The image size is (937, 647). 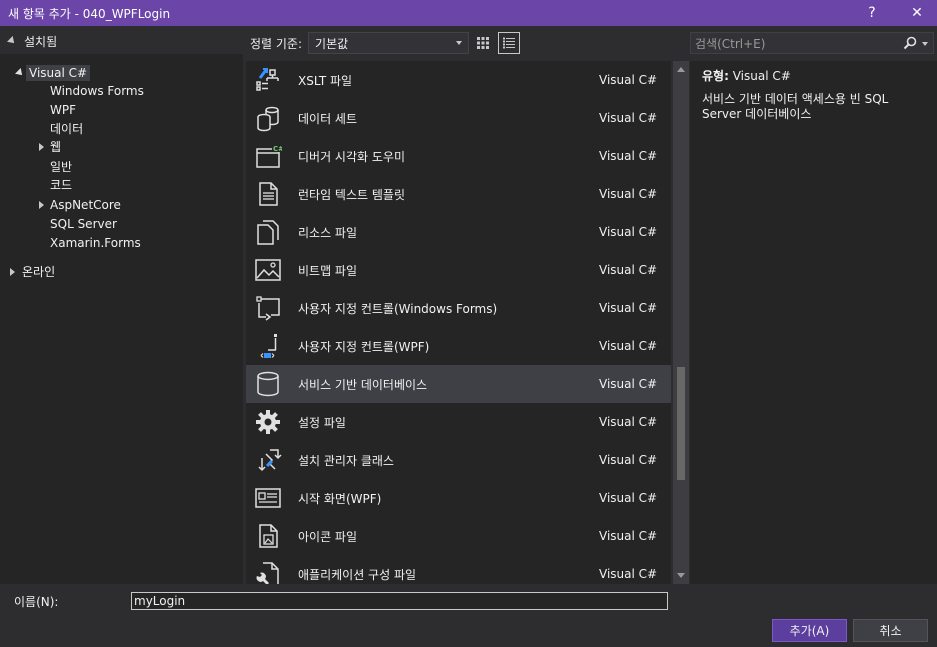 I want to click on tree-item-label: Visual C#, so click(x=58, y=72).